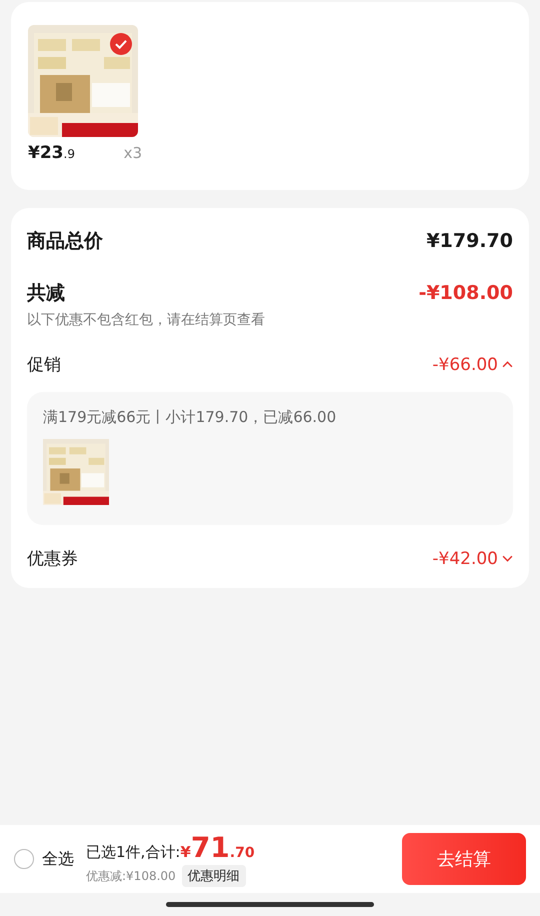  What do you see at coordinates (465, 364) in the screenshot?
I see `section-amount: -¥66.00` at bounding box center [465, 364].